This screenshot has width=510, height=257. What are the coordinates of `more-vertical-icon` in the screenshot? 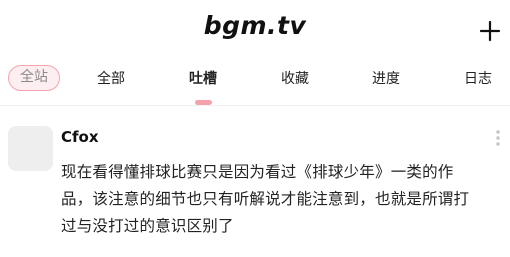 It's located at (498, 138).